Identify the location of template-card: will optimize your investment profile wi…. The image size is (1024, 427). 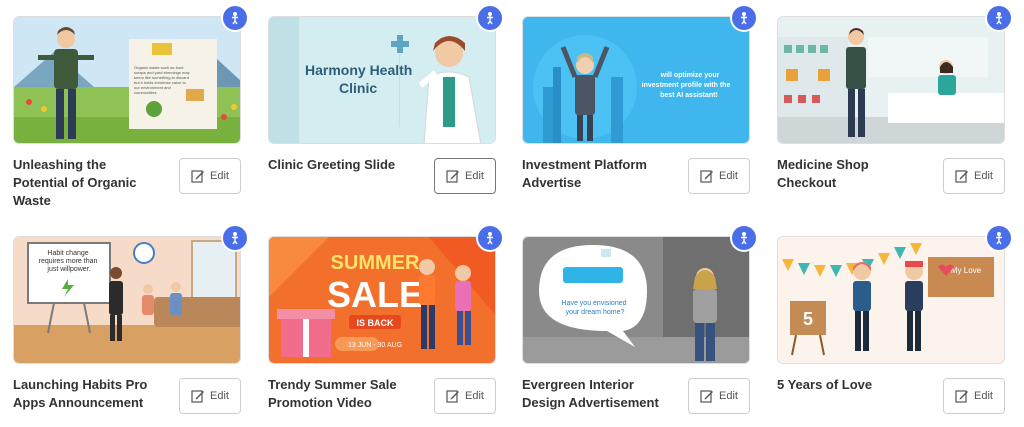
(642, 115).